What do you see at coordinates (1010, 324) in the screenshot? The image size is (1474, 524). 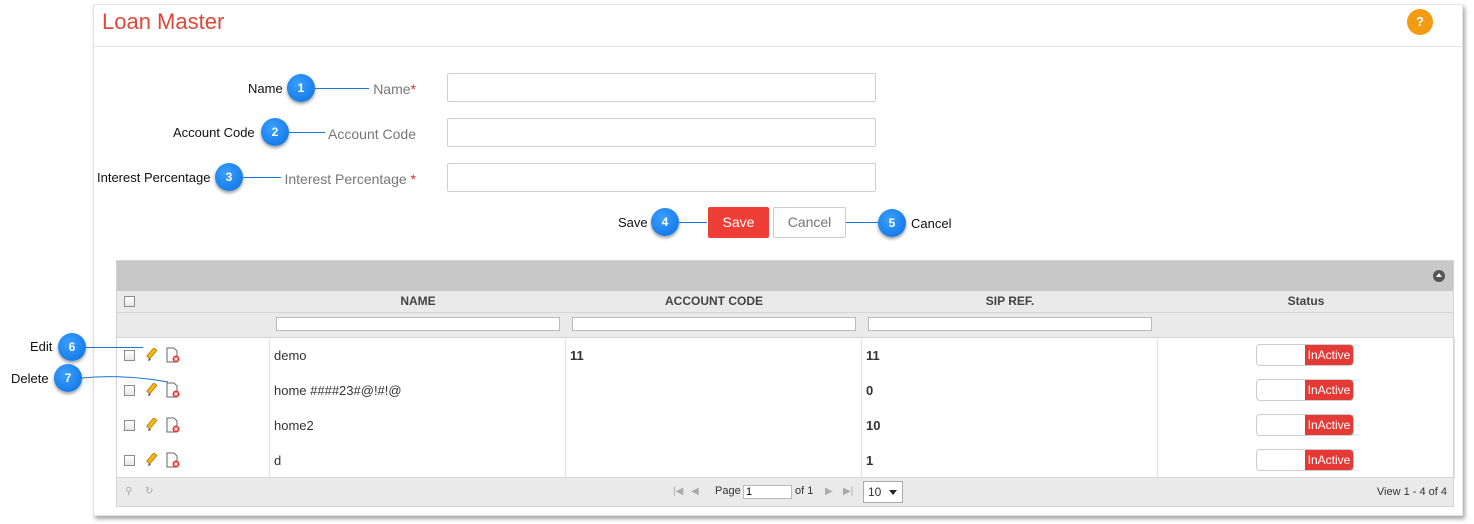 I see `filter-sip-ref-input` at bounding box center [1010, 324].